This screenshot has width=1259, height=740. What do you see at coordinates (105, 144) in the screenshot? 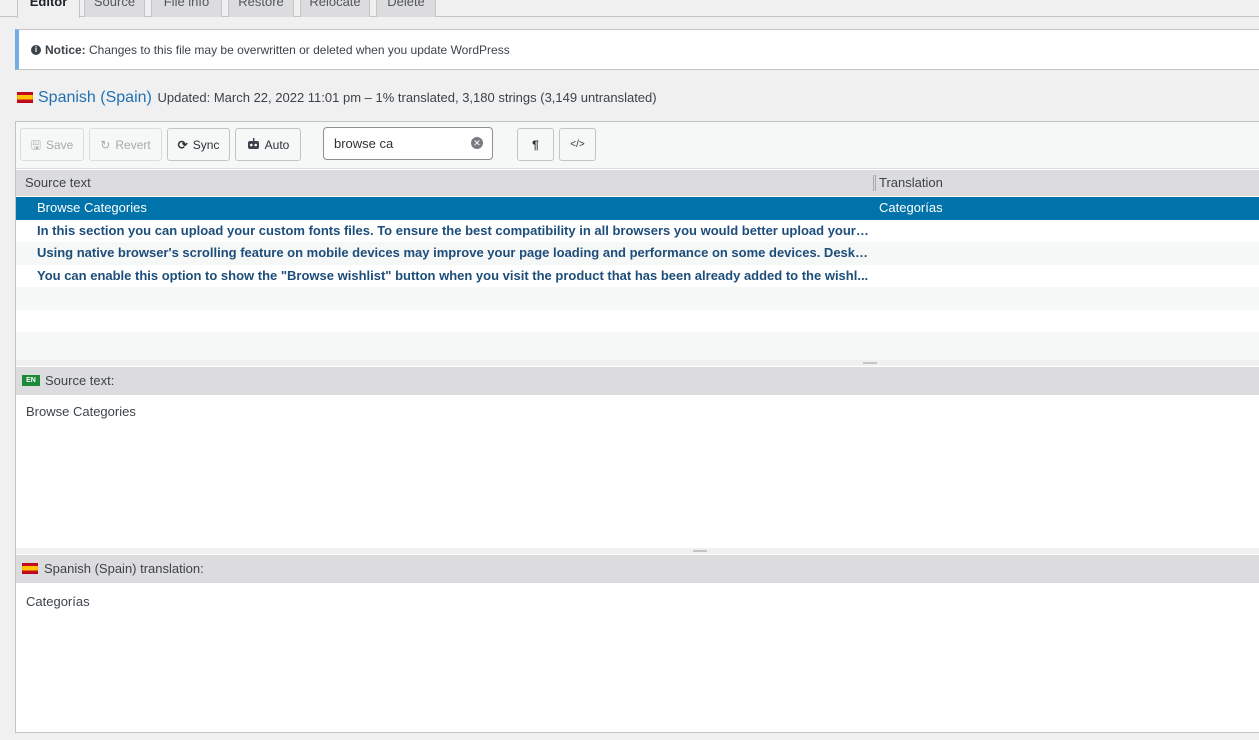
I see `revert-icon: ↻` at bounding box center [105, 144].